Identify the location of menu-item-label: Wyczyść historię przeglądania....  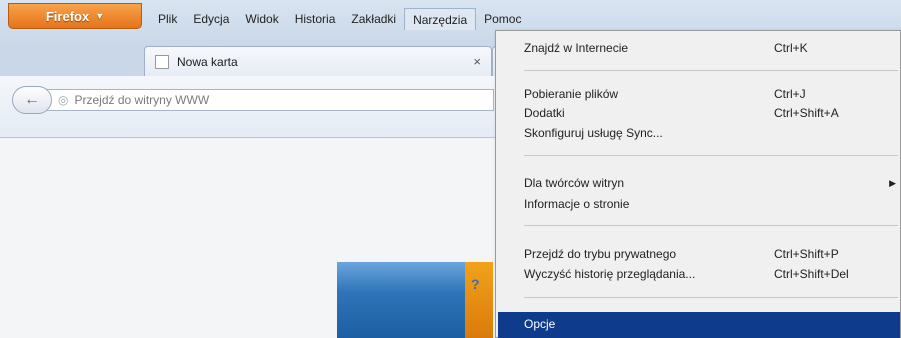
(610, 274).